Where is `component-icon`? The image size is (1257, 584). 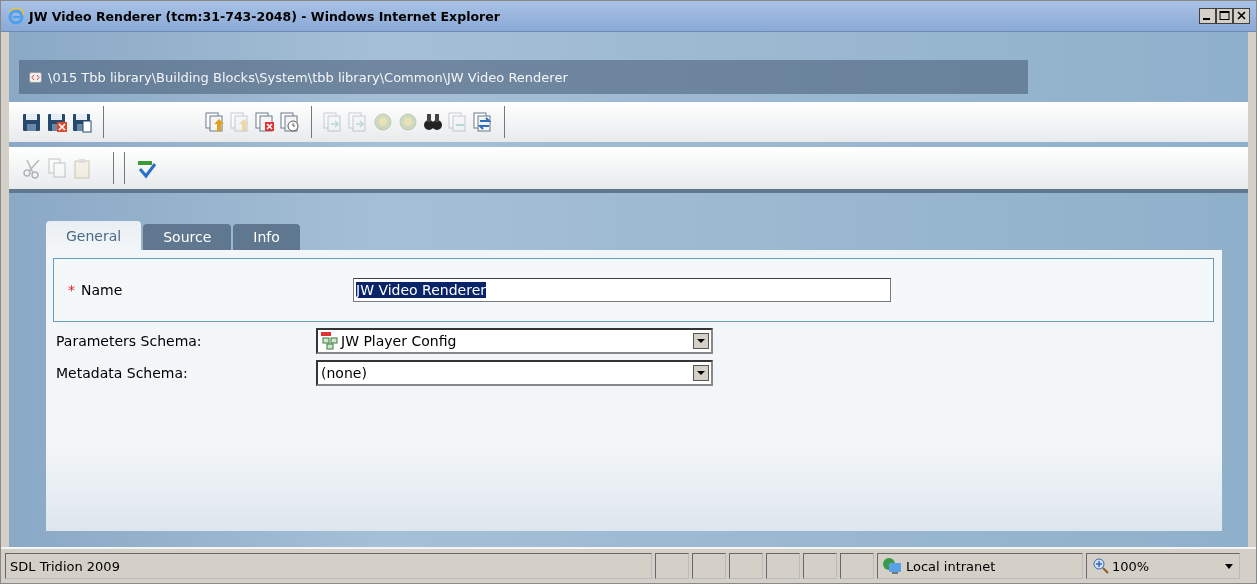
component-icon is located at coordinates (35, 77).